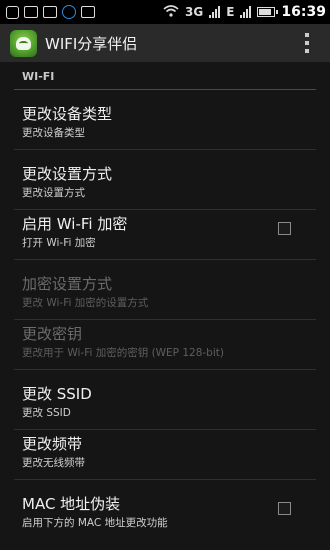 The height and width of the screenshot is (550, 330). What do you see at coordinates (230, 12) in the screenshot?
I see `data-indicator: E` at bounding box center [230, 12].